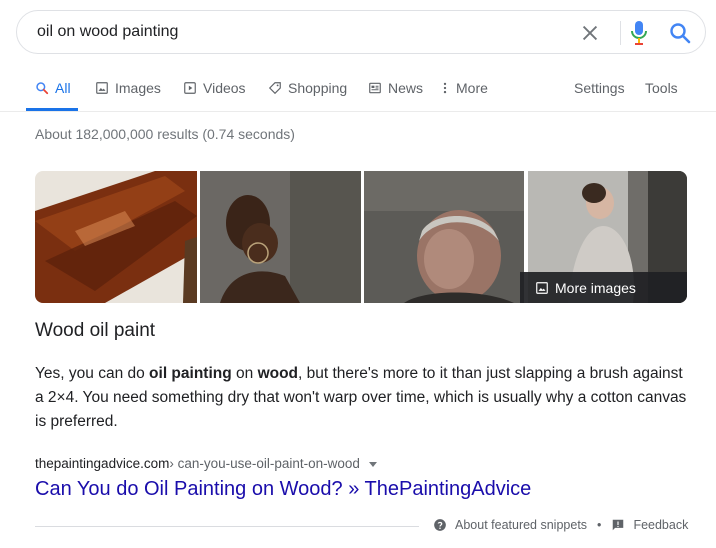  Describe the element at coordinates (107, 32) in the screenshot. I see `search-input: oil on wood painting` at that location.